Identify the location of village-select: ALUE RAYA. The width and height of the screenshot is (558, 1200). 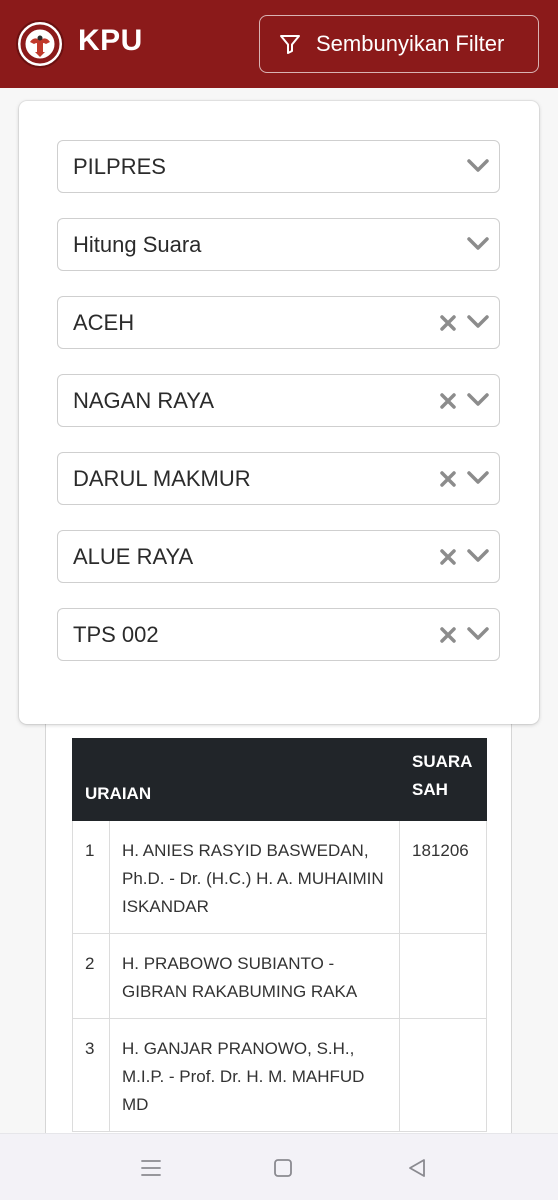
(278, 556).